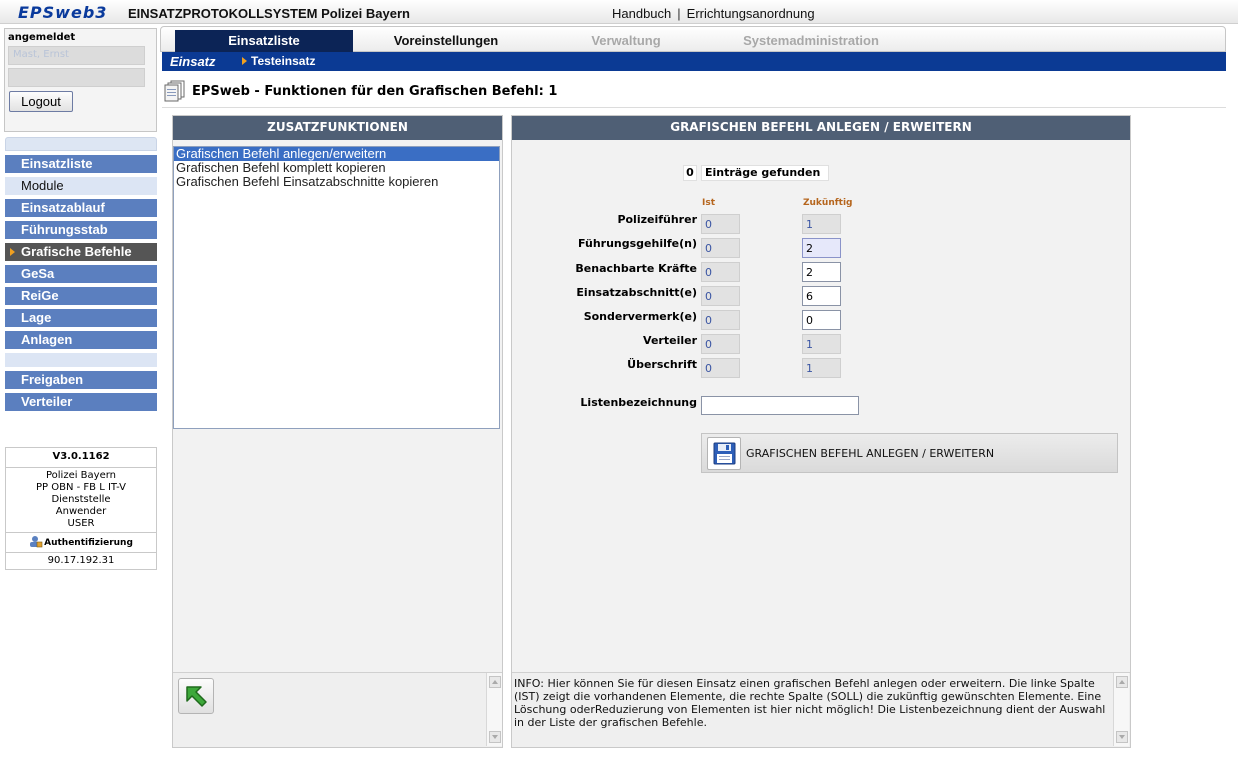 This screenshot has height=760, width=1238. What do you see at coordinates (337, 709) in the screenshot?
I see `left-footer` at bounding box center [337, 709].